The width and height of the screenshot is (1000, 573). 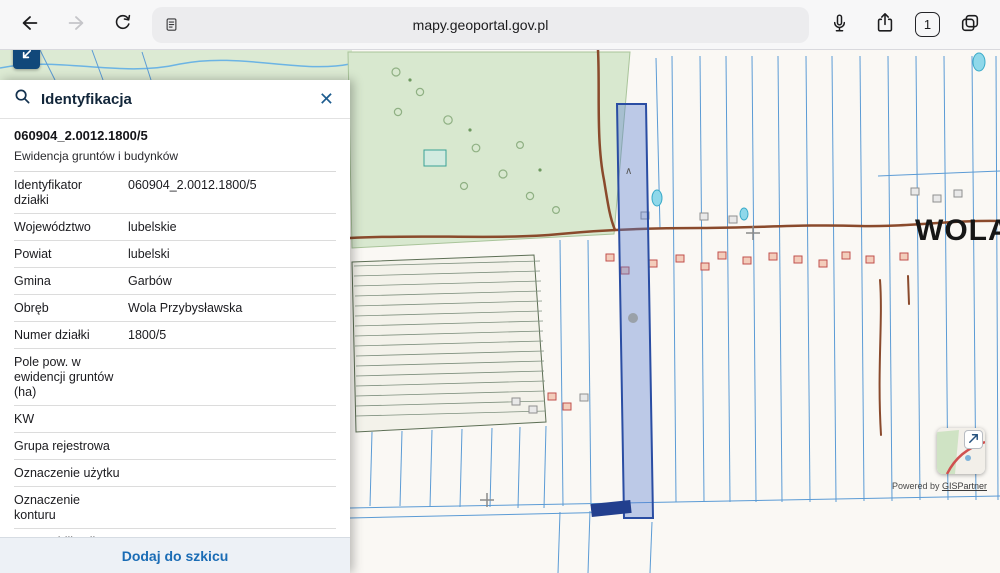 What do you see at coordinates (175, 533) in the screenshot?
I see `info-row-data-publikacji: Data publikacji` at bounding box center [175, 533].